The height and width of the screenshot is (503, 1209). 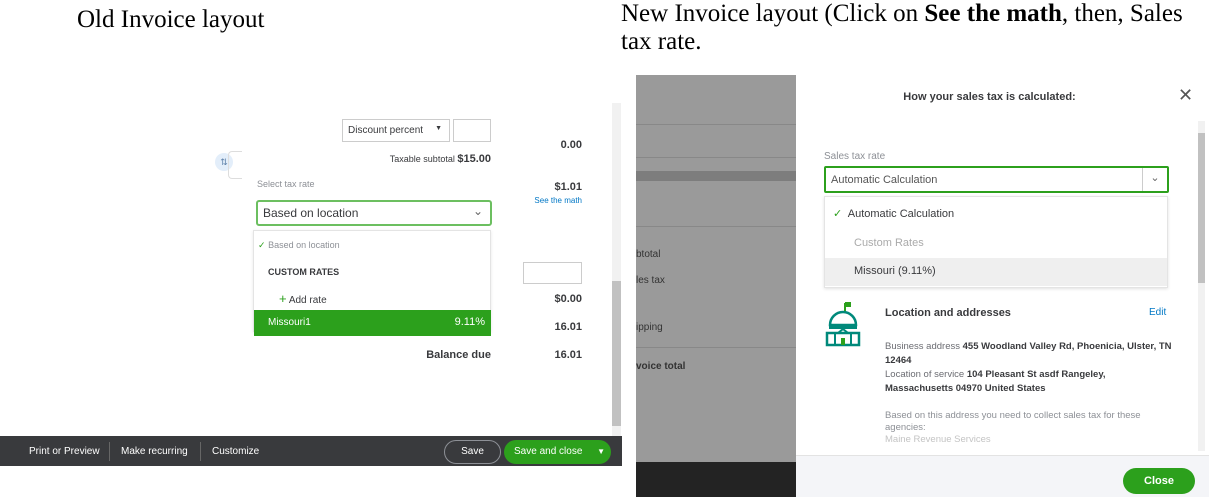 What do you see at coordinates (901, 214) in the screenshot?
I see `option-label: Automatic Calculation` at bounding box center [901, 214].